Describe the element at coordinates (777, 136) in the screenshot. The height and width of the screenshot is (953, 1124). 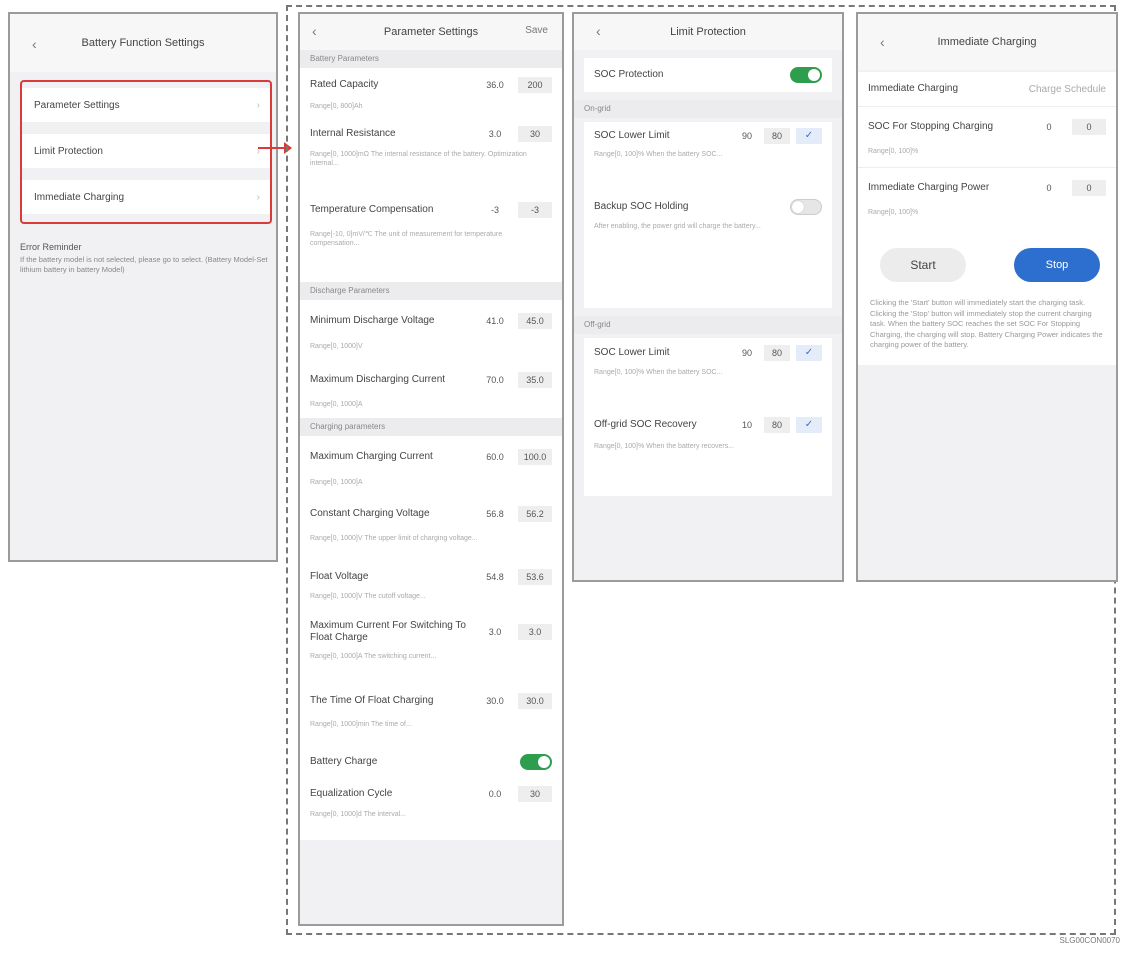
I see `ongrid-soc-lower-limit-input: 80` at that location.